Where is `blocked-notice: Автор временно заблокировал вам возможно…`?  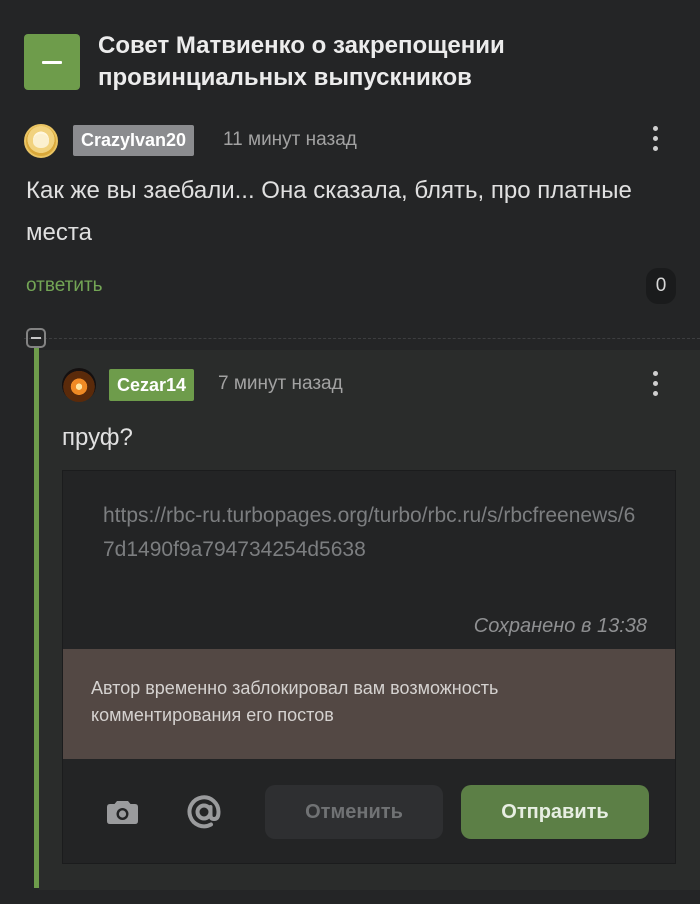
blocked-notice: Автор временно заблокировал вам возможно… is located at coordinates (369, 704).